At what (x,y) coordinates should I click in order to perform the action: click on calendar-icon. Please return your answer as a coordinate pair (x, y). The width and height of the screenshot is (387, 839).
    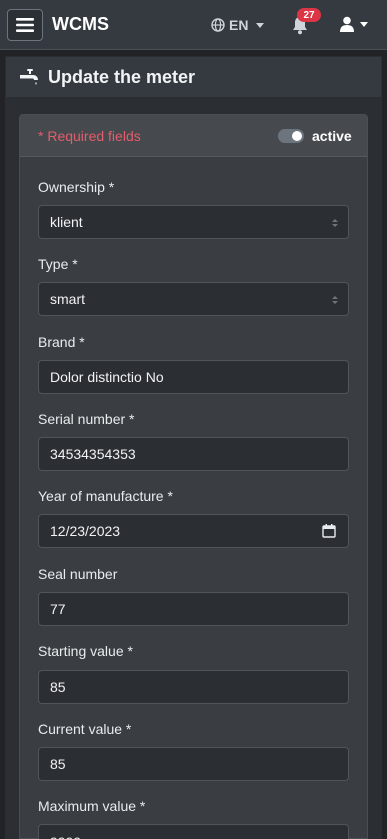
    Looking at the image, I should click on (329, 531).